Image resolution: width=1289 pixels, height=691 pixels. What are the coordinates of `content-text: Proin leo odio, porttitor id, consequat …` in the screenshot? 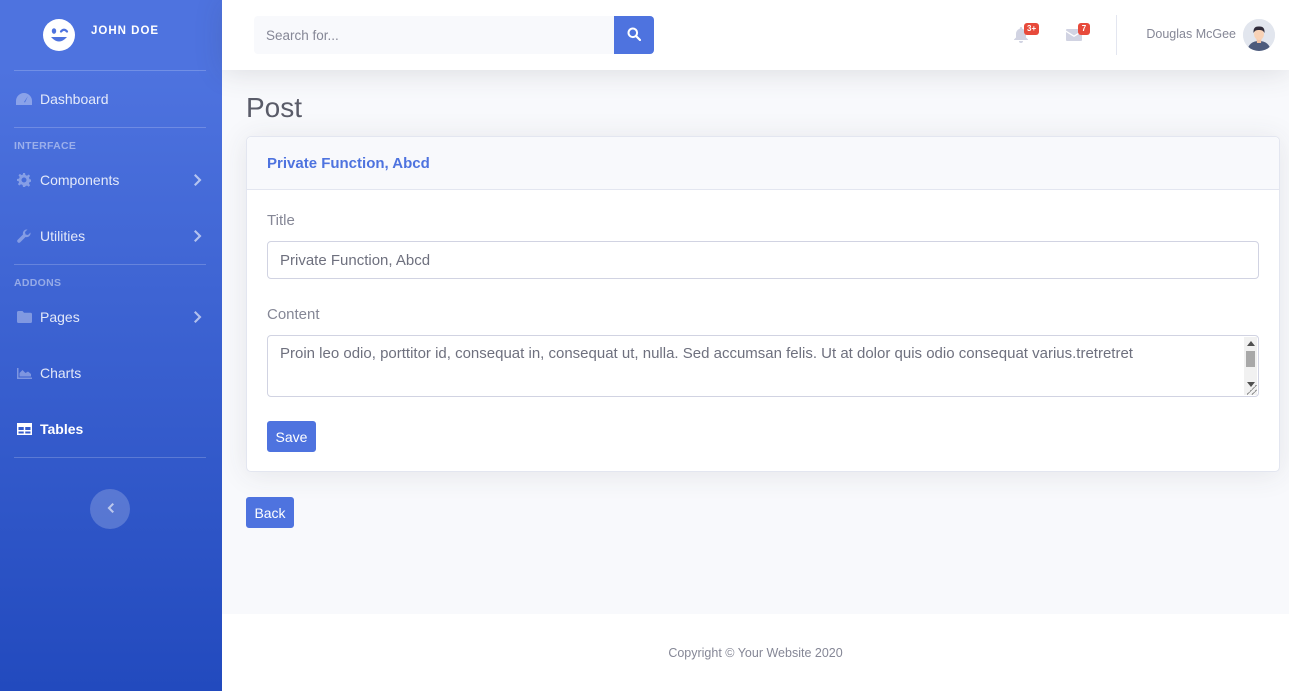 It's located at (706, 353).